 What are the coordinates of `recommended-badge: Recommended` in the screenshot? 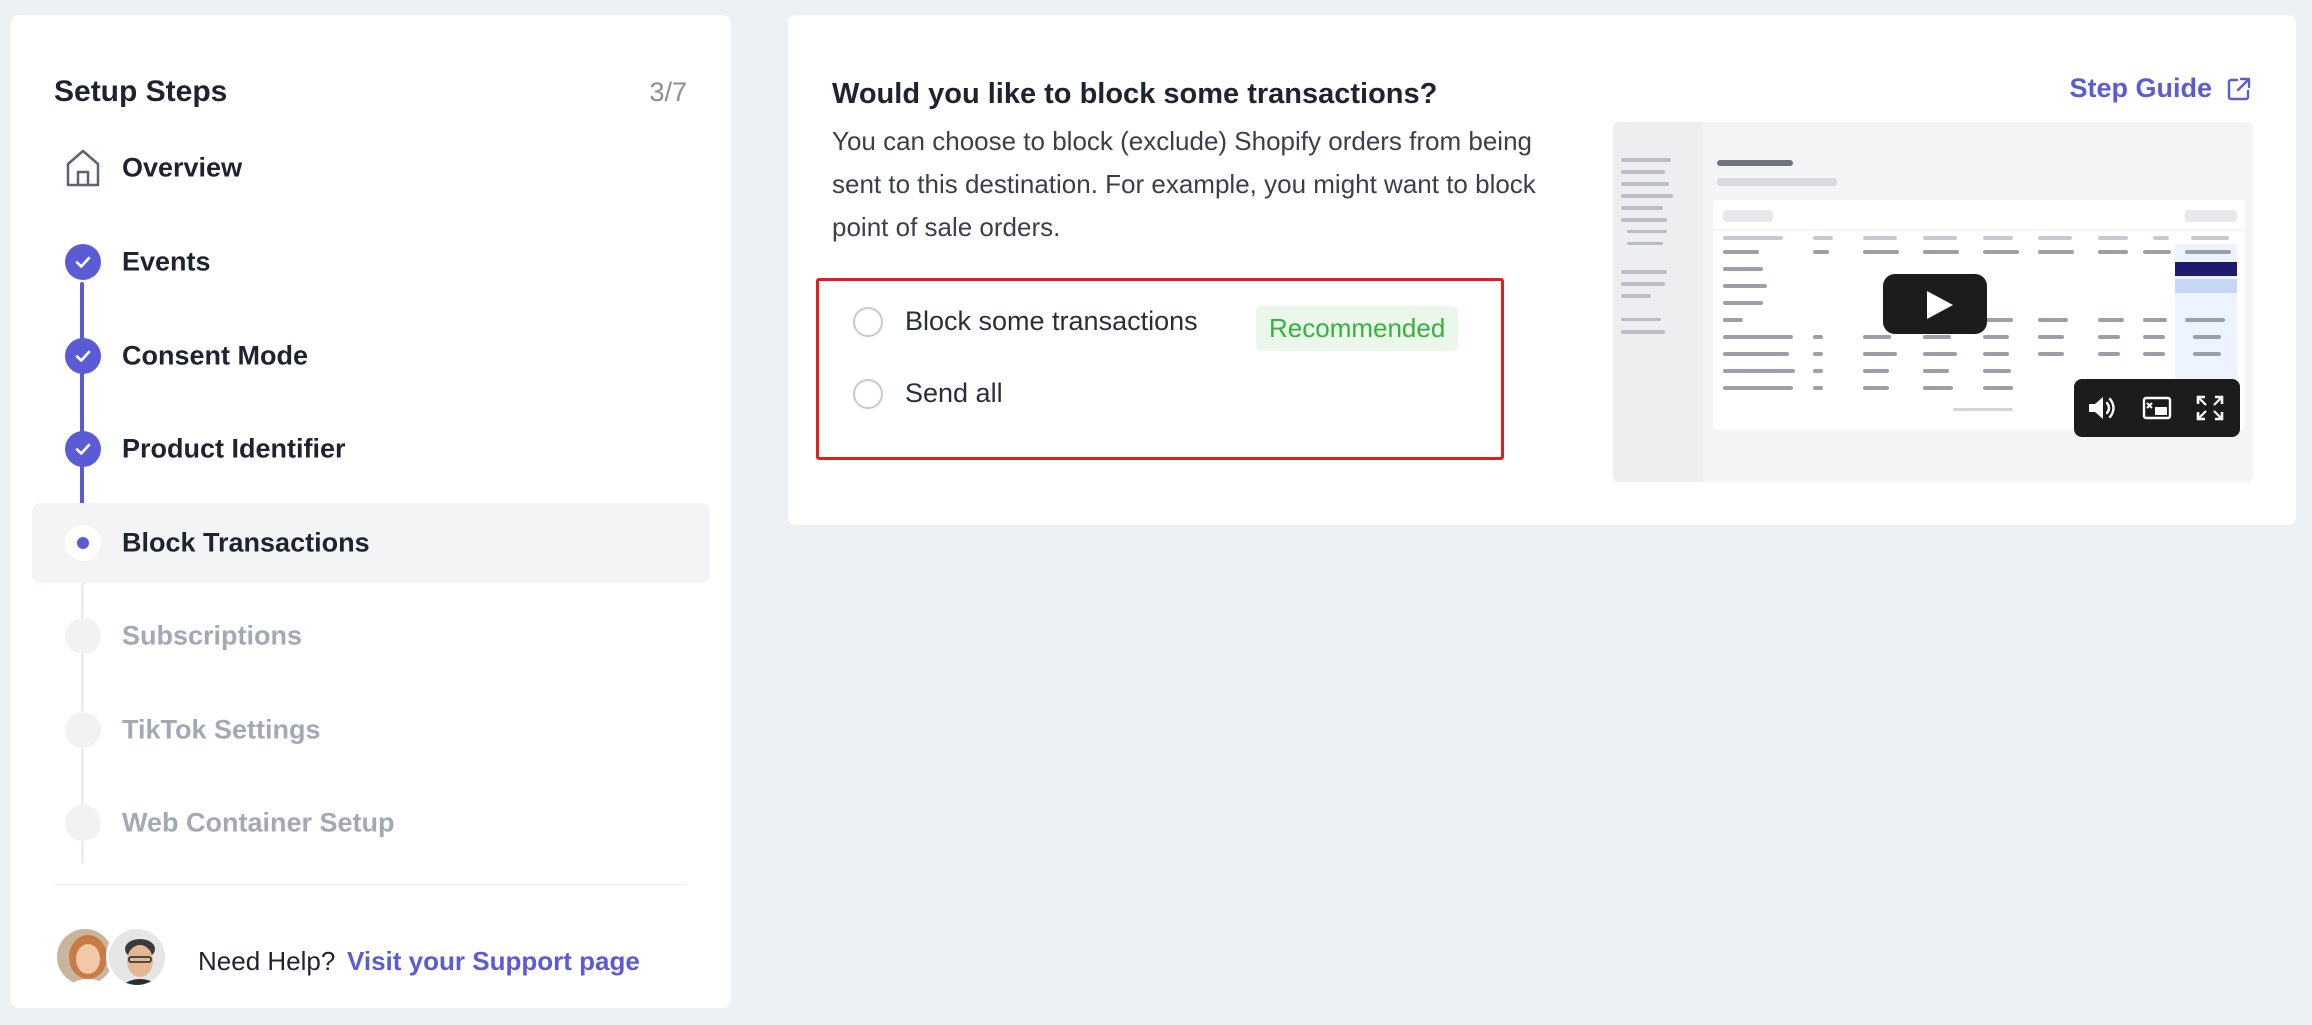 It's located at (1357, 328).